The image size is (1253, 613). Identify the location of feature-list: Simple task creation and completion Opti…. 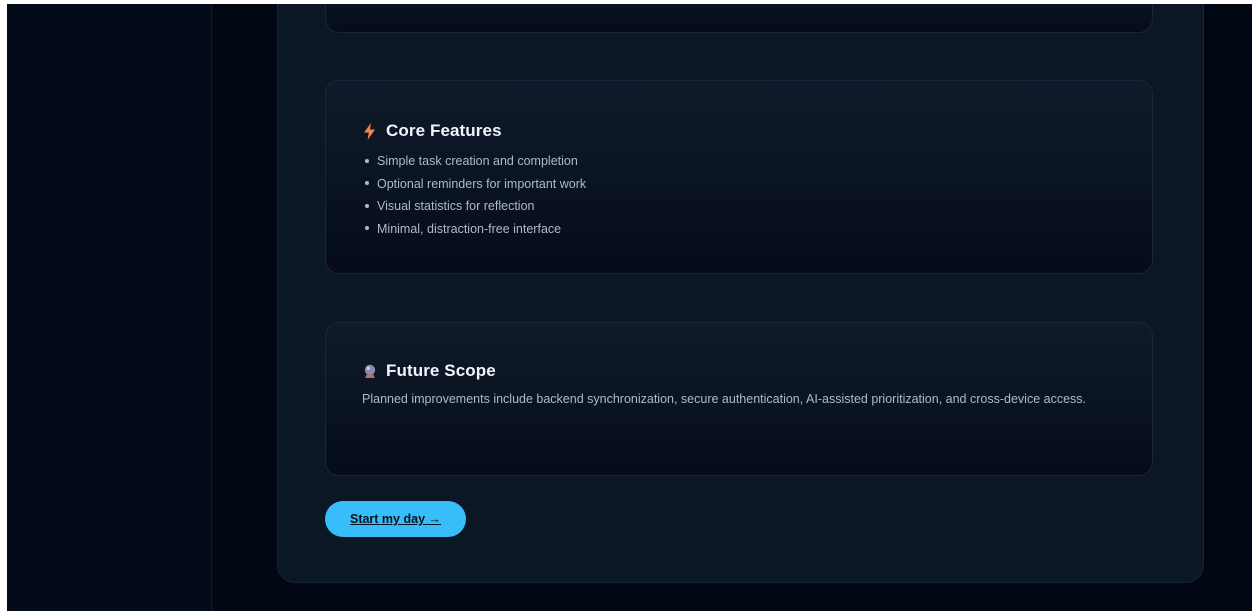
(474, 195).